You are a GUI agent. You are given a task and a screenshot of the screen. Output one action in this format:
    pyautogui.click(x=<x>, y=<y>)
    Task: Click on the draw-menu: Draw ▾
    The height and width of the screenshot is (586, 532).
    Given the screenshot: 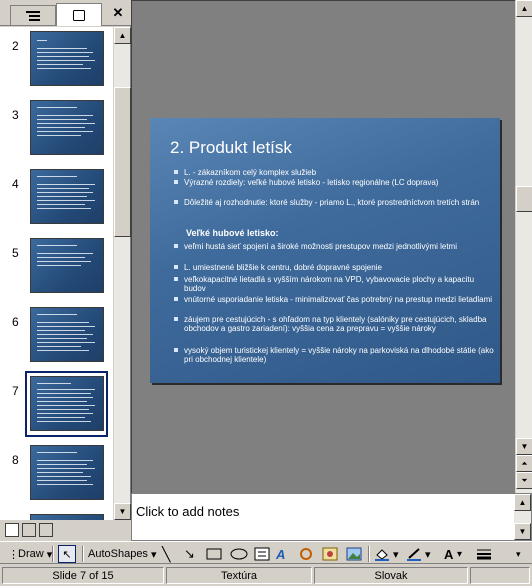 What is the action you would take?
    pyautogui.click(x=35, y=554)
    